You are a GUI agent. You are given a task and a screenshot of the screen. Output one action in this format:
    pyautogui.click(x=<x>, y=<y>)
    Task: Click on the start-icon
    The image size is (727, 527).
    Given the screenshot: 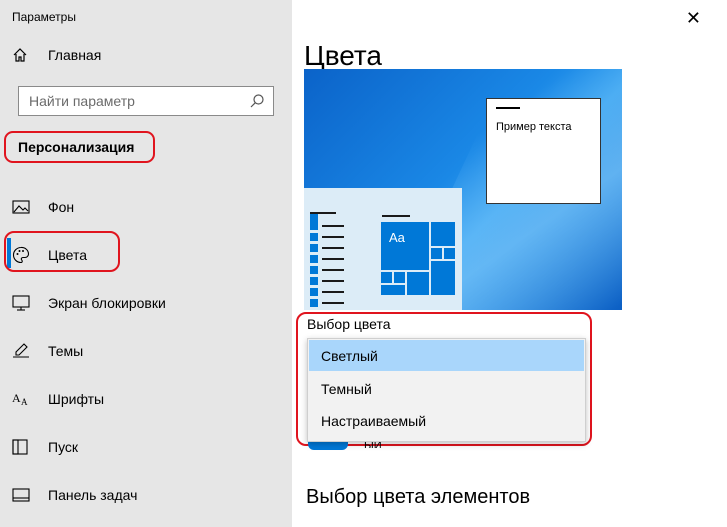 What is the action you would take?
    pyautogui.click(x=24, y=447)
    